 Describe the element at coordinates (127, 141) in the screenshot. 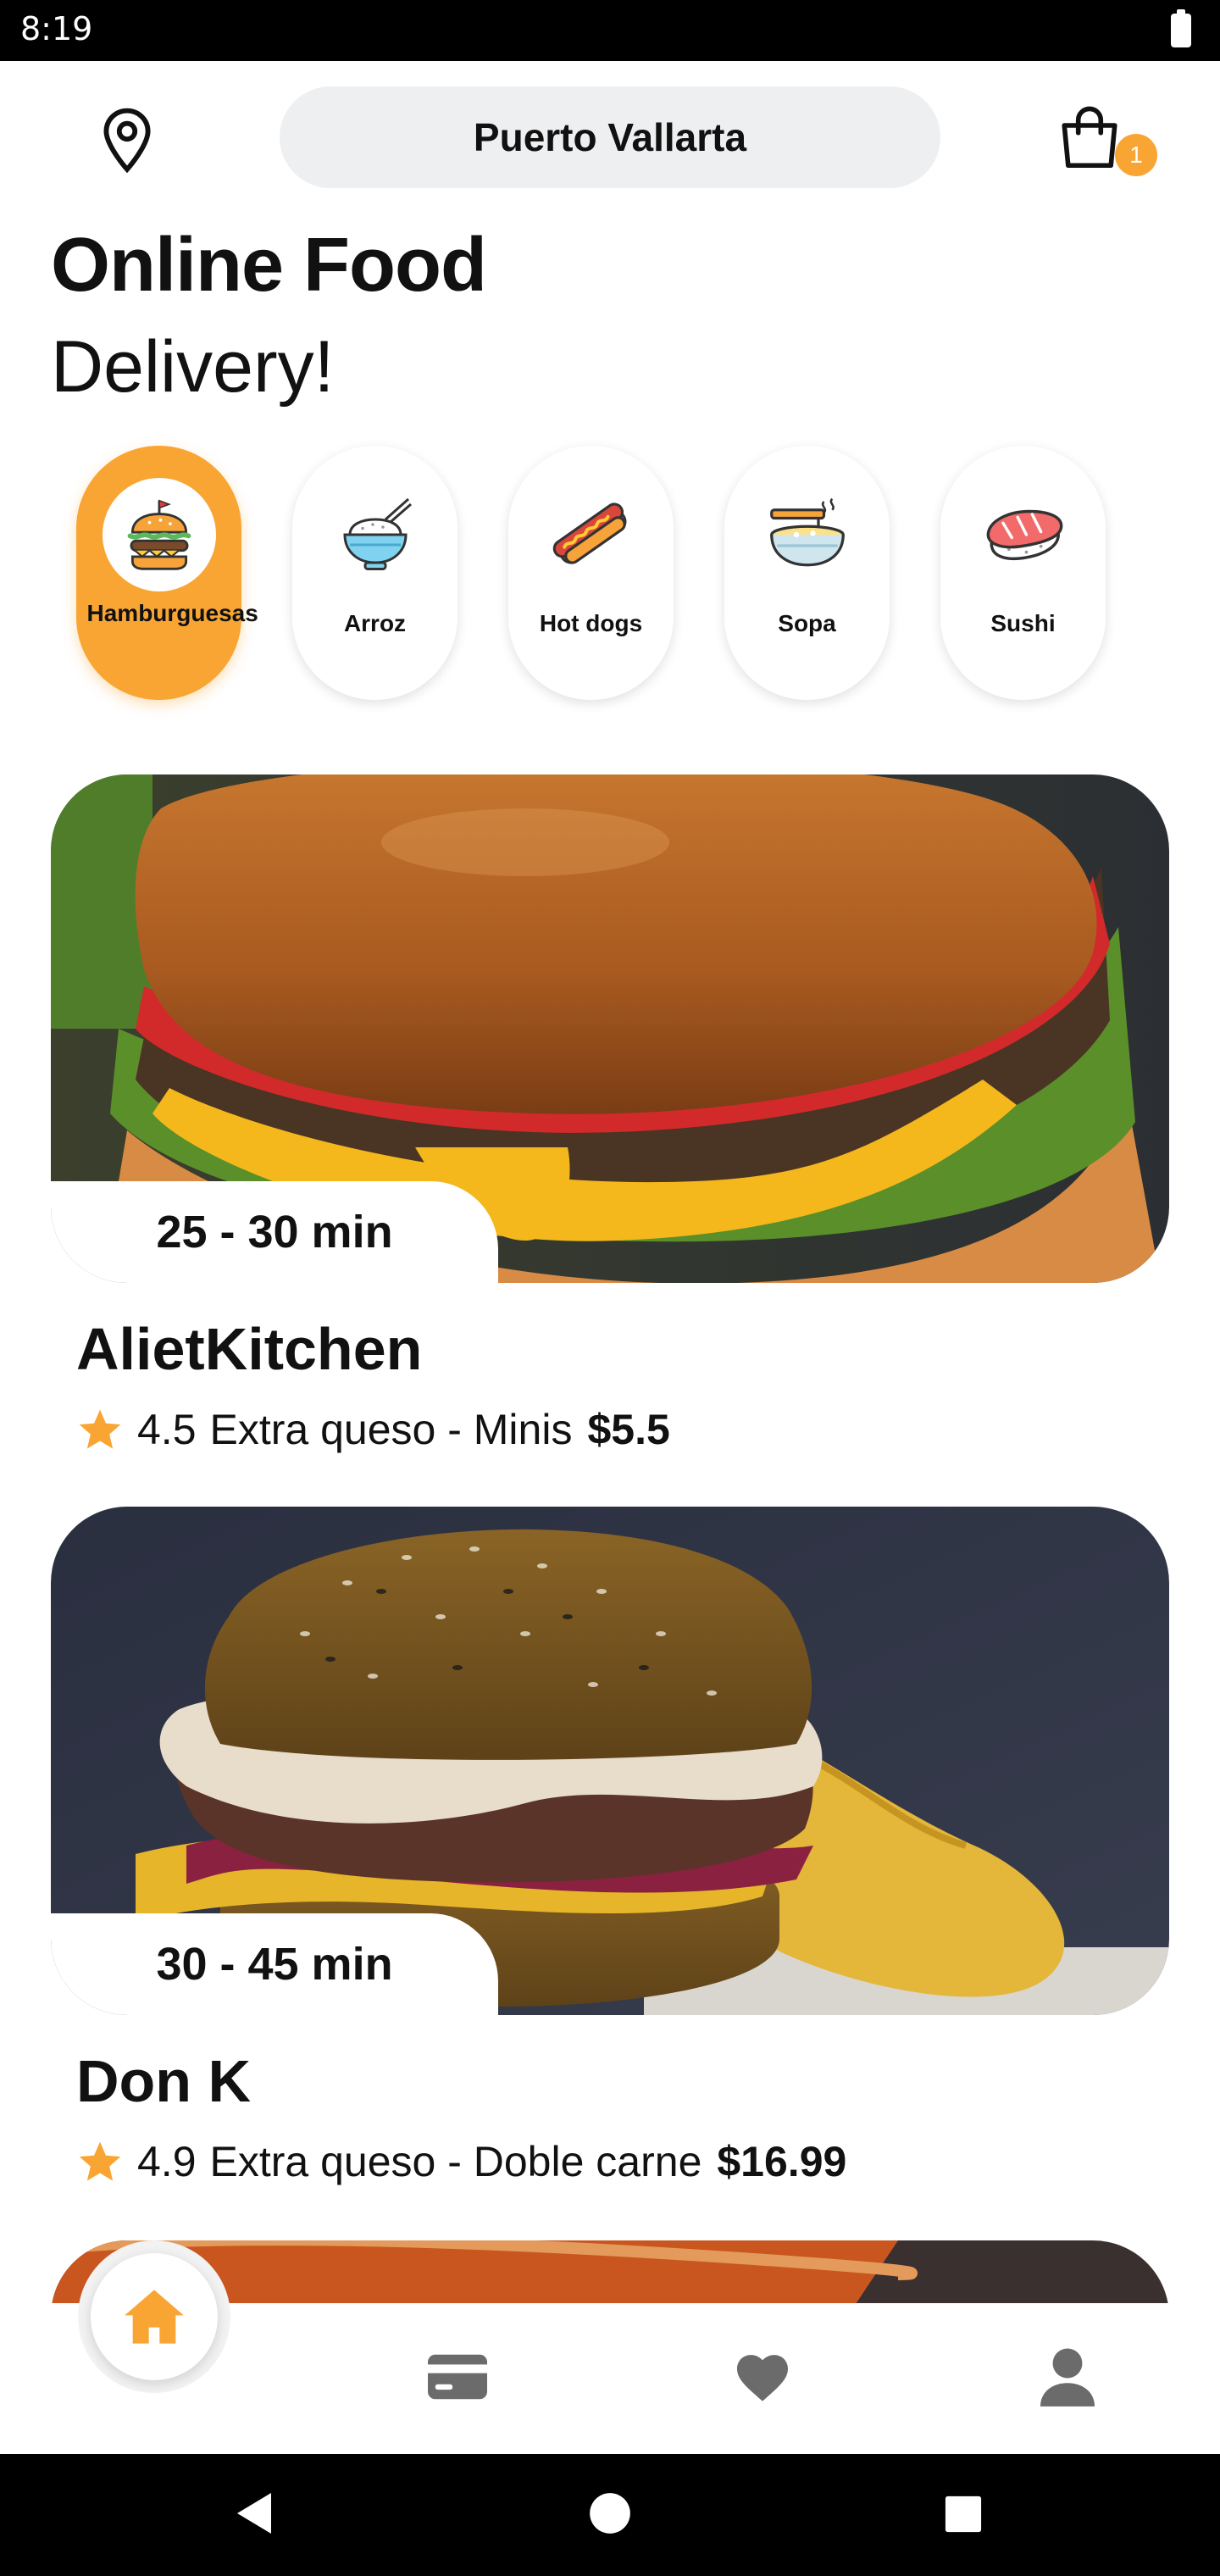

I see `map-pin-icon` at that location.